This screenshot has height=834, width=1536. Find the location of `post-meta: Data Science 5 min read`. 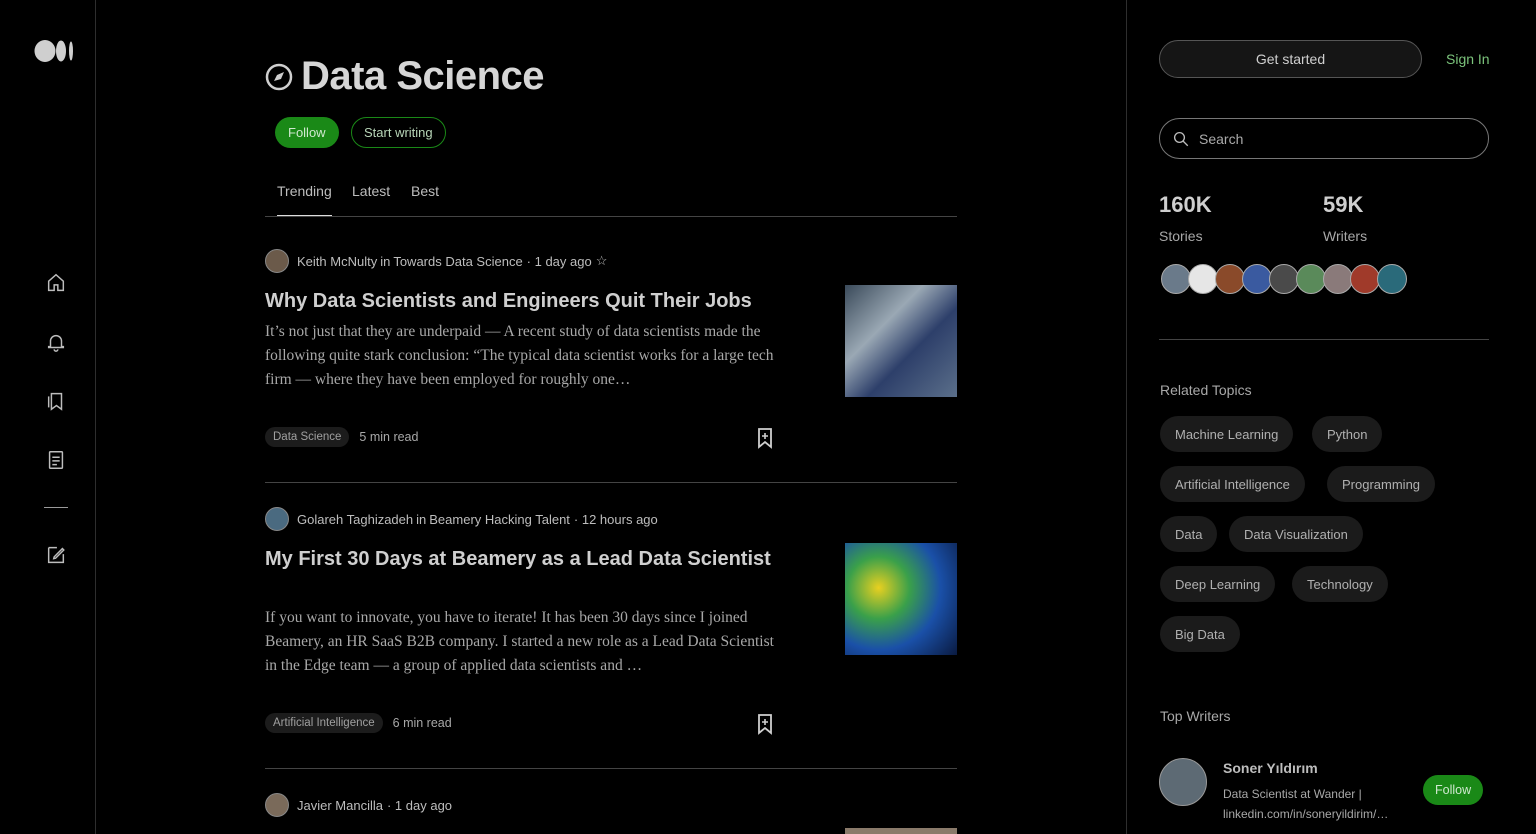

post-meta: Data Science 5 min read is located at coordinates (341, 437).